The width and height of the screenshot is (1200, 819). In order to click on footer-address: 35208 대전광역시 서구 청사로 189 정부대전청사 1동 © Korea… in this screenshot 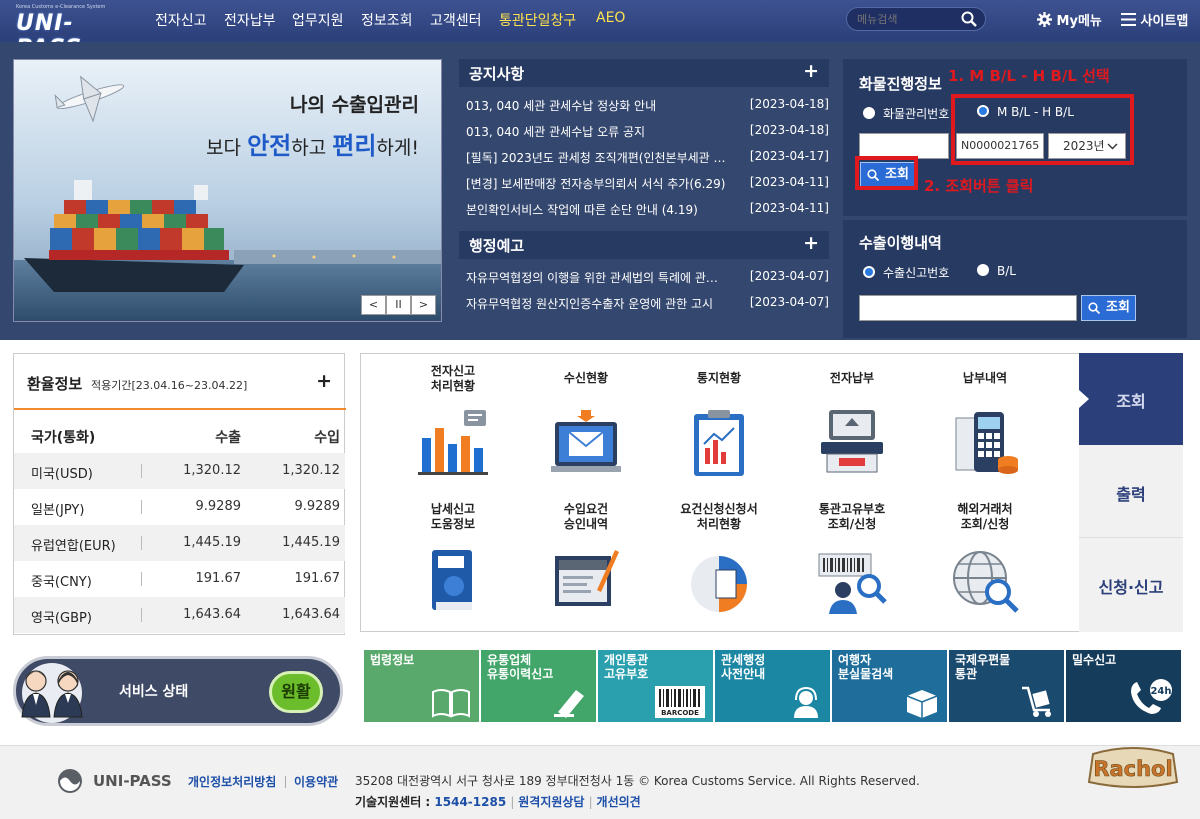, I will do `click(637, 781)`.